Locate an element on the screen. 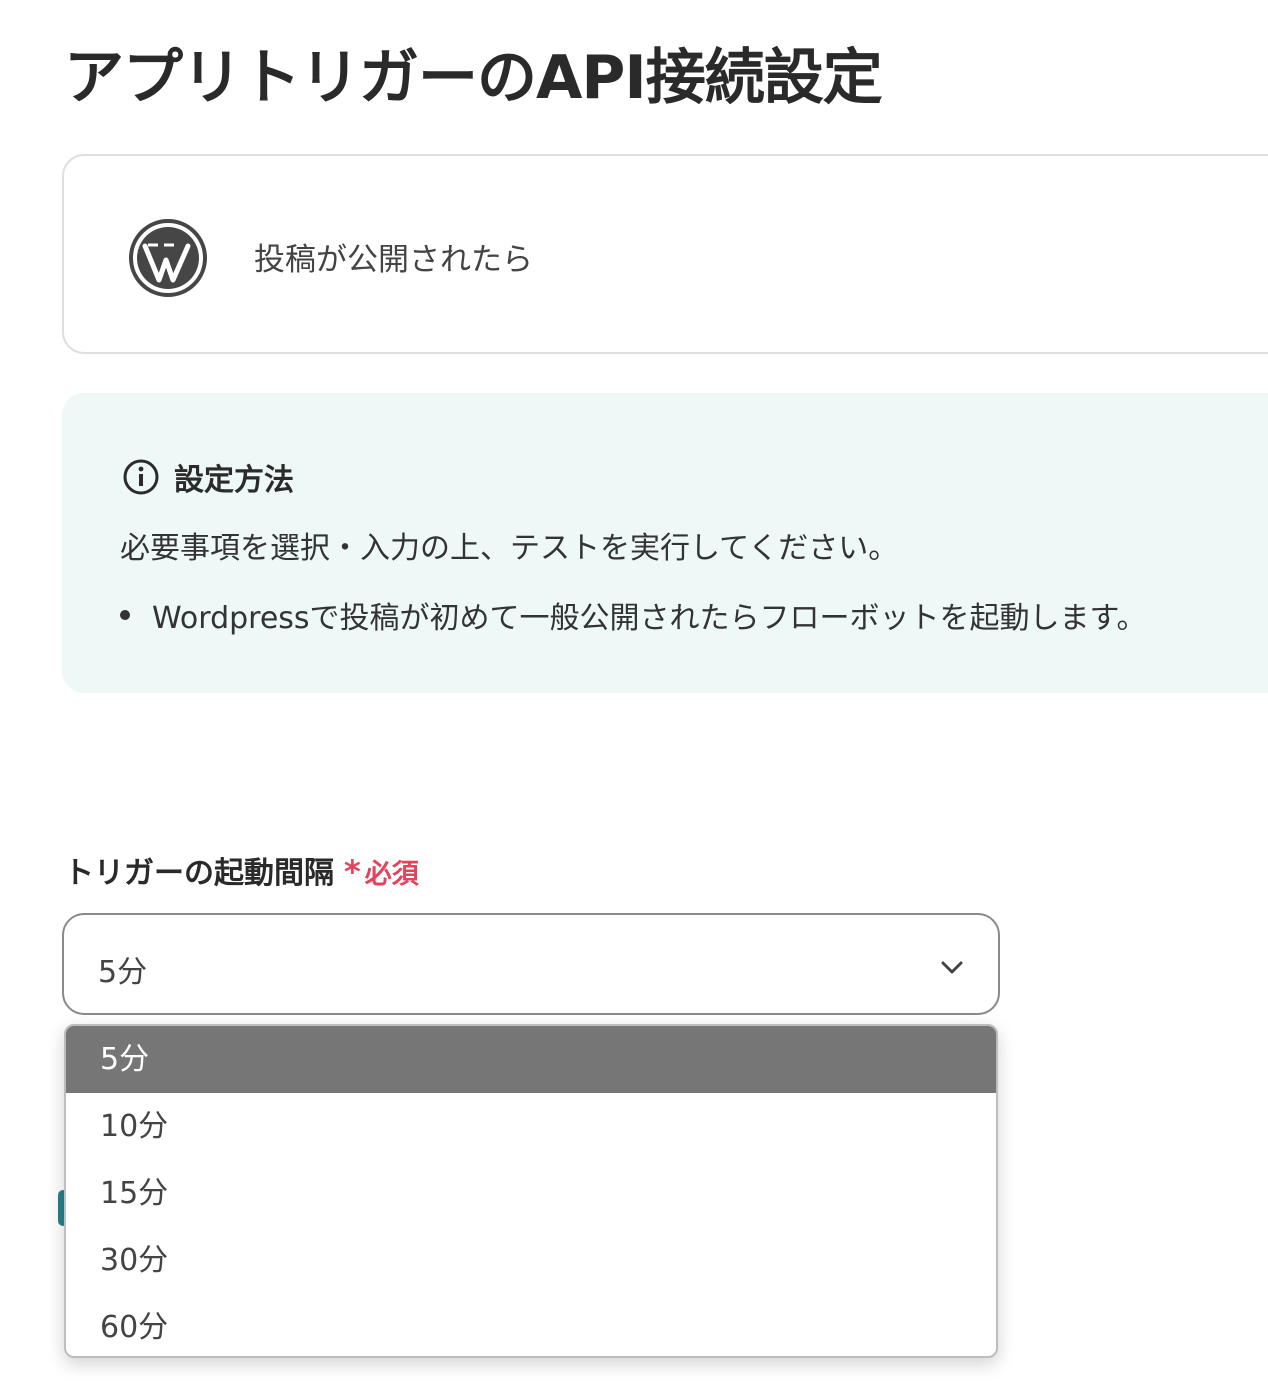  required-asterisk: * is located at coordinates (352, 872).